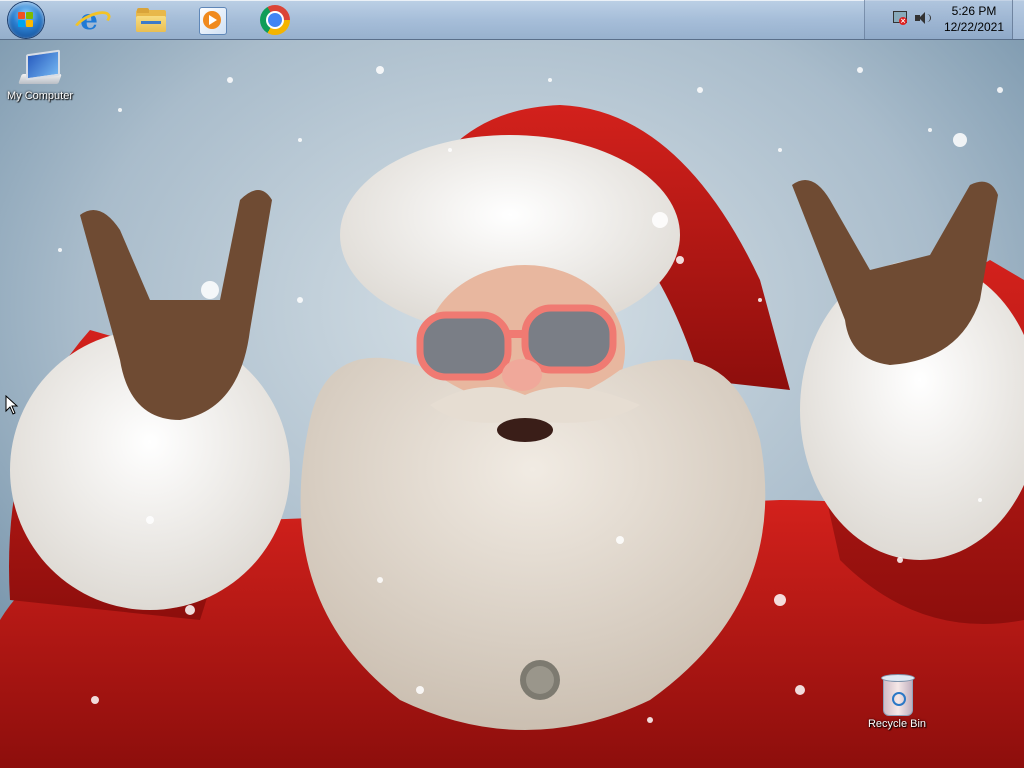 This screenshot has width=1024, height=768. I want to click on windows-start-orb-icon, so click(26, 20).